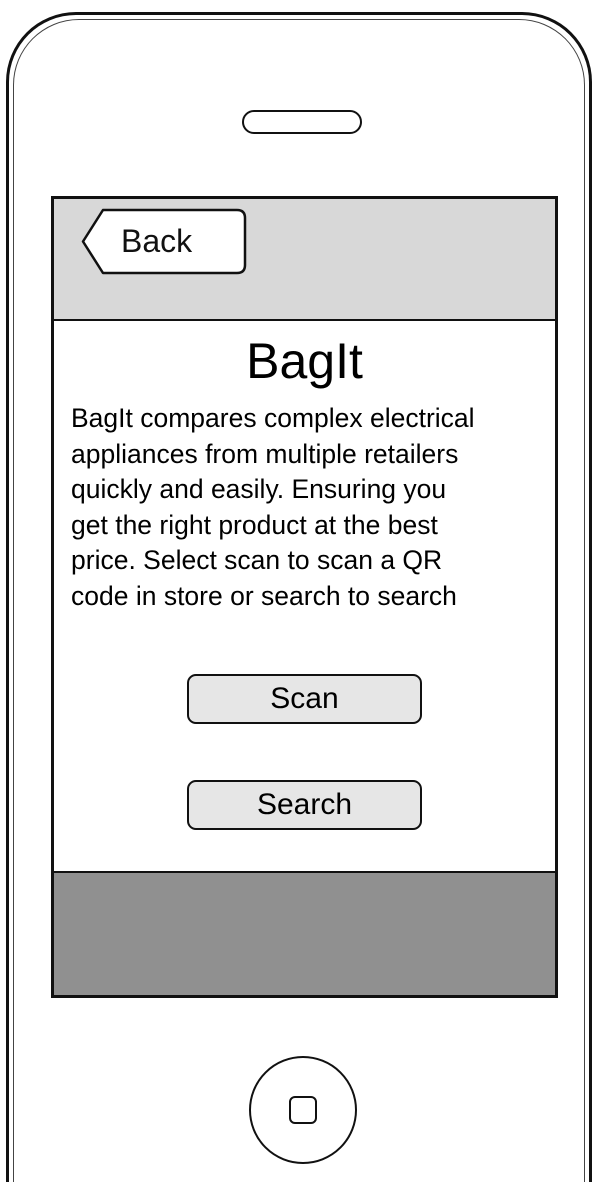 The image size is (598, 1182). Describe the element at coordinates (304, 361) in the screenshot. I see `page-title: BagIt` at that location.